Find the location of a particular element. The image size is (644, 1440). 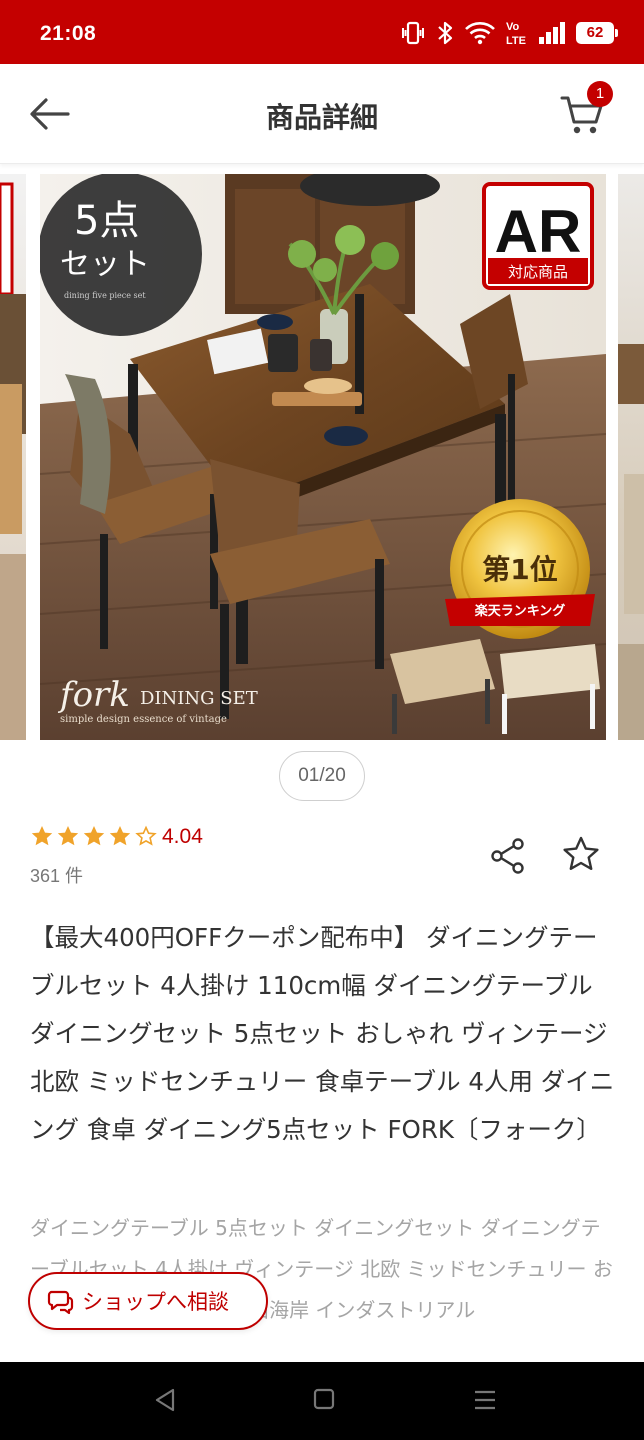

brand-name: DINING SET is located at coordinates (199, 698).